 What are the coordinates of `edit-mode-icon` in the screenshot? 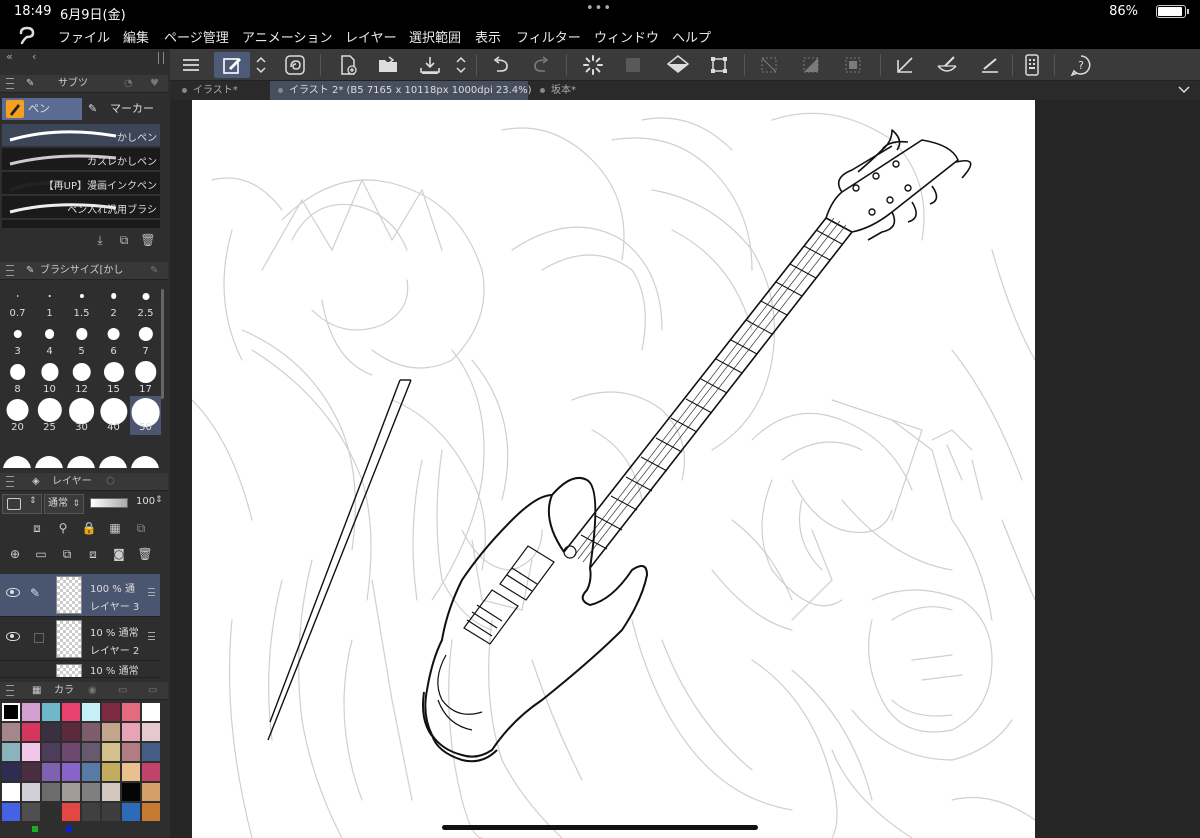 It's located at (232, 65).